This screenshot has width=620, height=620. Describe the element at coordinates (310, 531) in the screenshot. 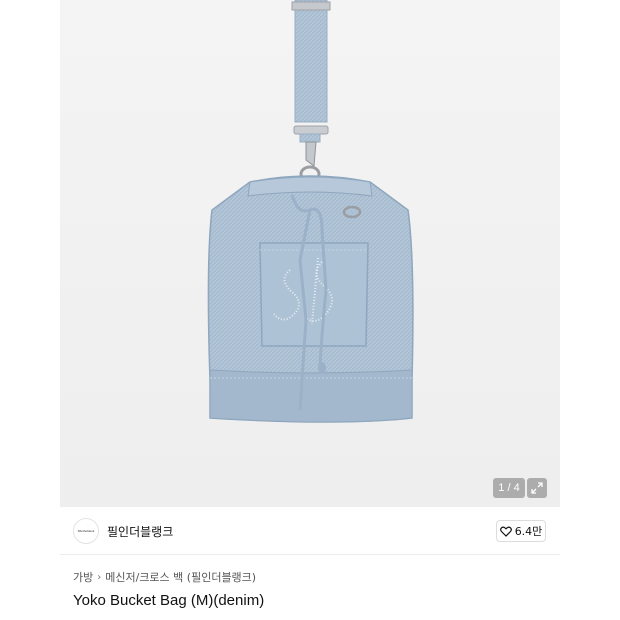

I see `brand-row: fillintheblank 필인더블랭크 6.4만` at that location.